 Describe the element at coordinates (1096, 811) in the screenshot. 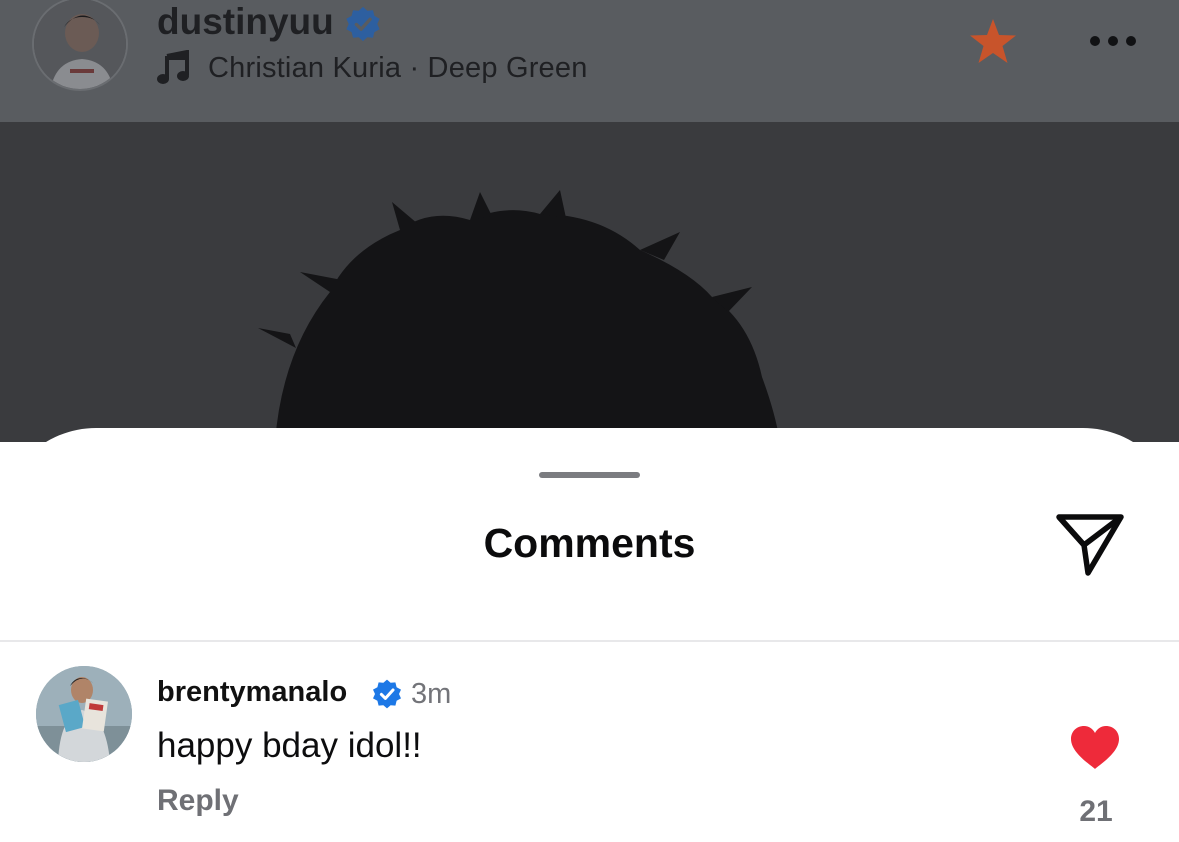

I see `like-count: 21` at that location.